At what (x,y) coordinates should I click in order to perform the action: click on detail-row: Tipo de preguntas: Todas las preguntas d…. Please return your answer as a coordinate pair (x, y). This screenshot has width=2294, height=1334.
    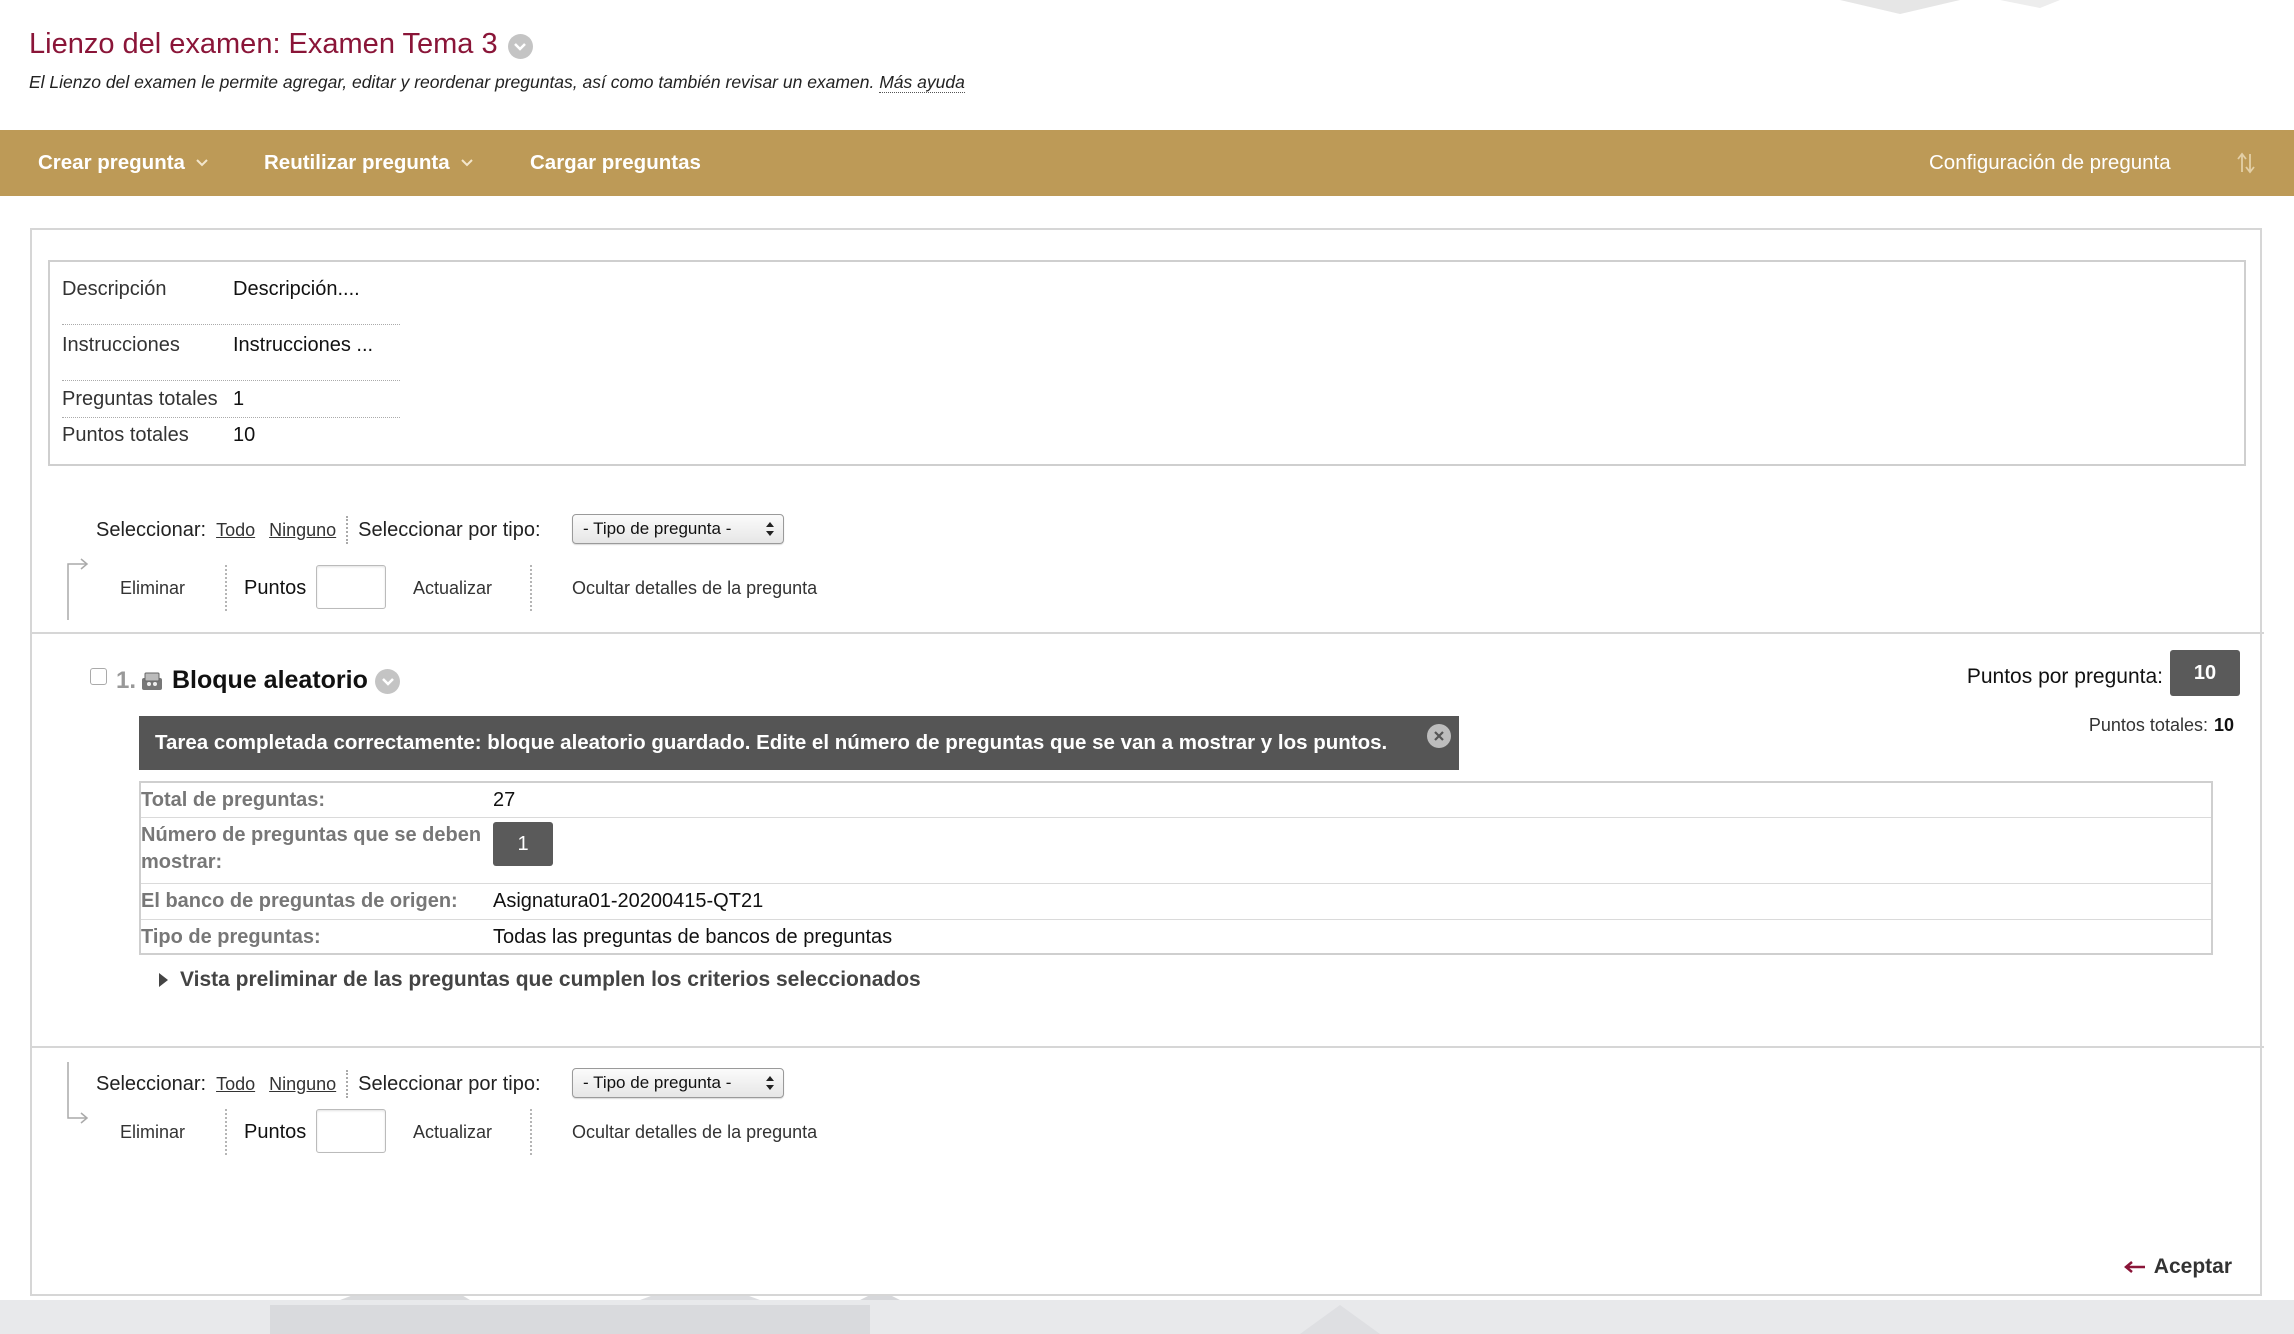
    Looking at the image, I should click on (1176, 936).